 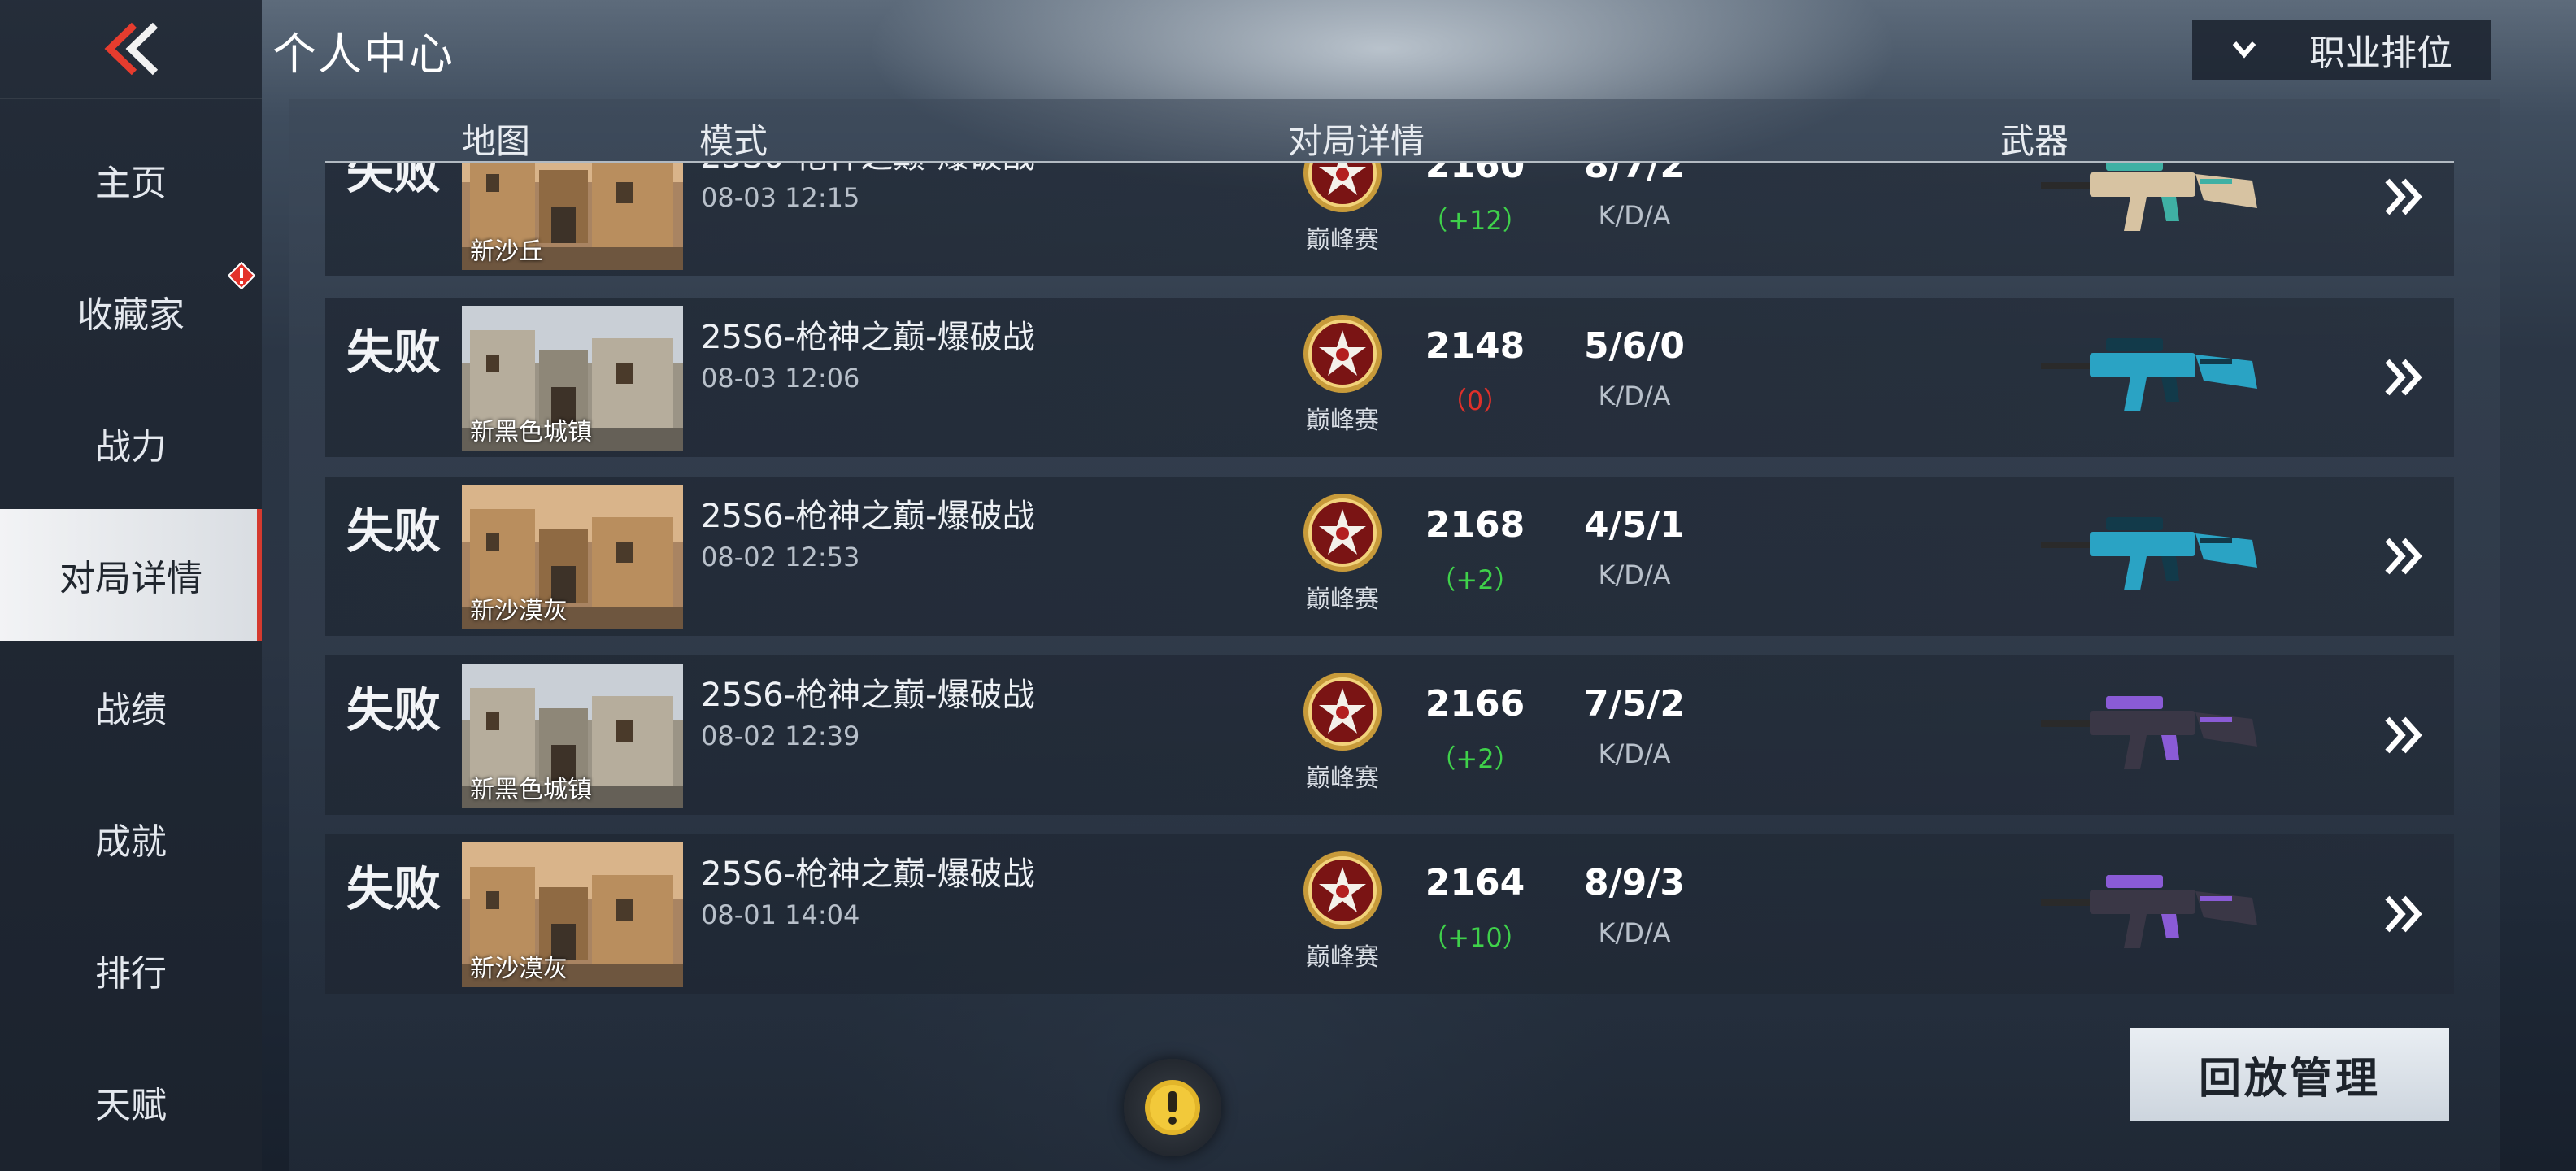 I want to click on page-title: 个人中心, so click(x=364, y=54).